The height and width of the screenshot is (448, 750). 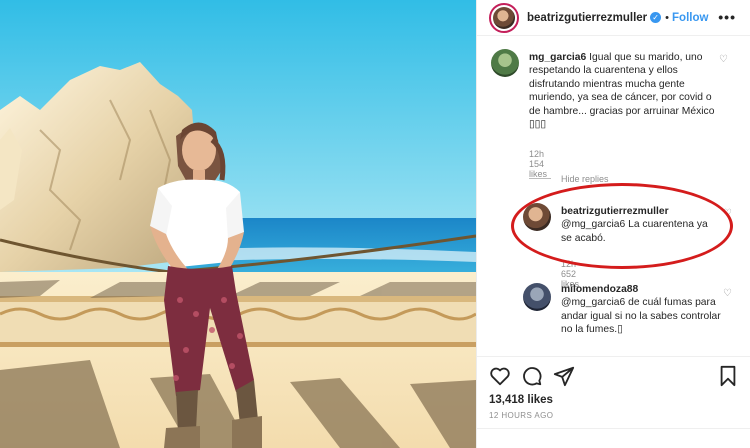 What do you see at coordinates (532, 376) in the screenshot?
I see `comment-icon` at bounding box center [532, 376].